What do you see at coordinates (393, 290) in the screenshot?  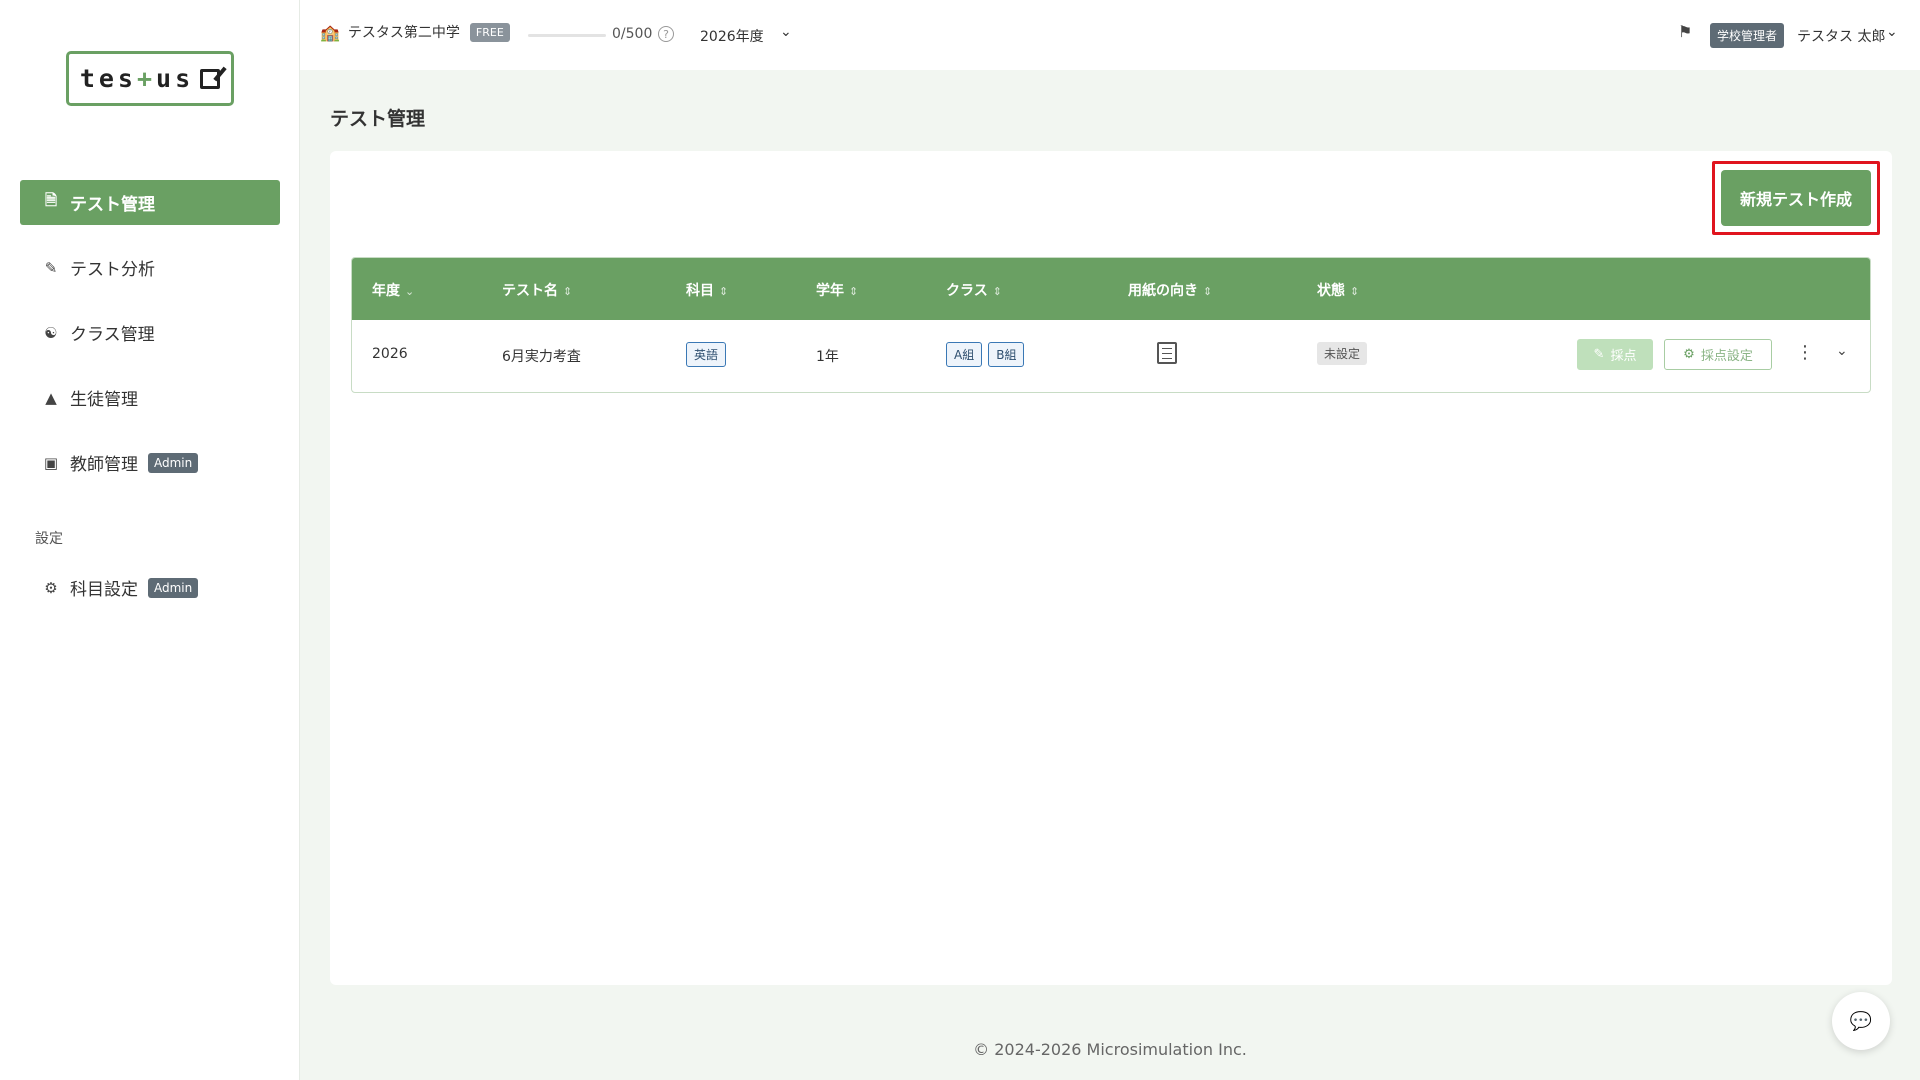 I see `column-header-year: 年度 ⌄` at bounding box center [393, 290].